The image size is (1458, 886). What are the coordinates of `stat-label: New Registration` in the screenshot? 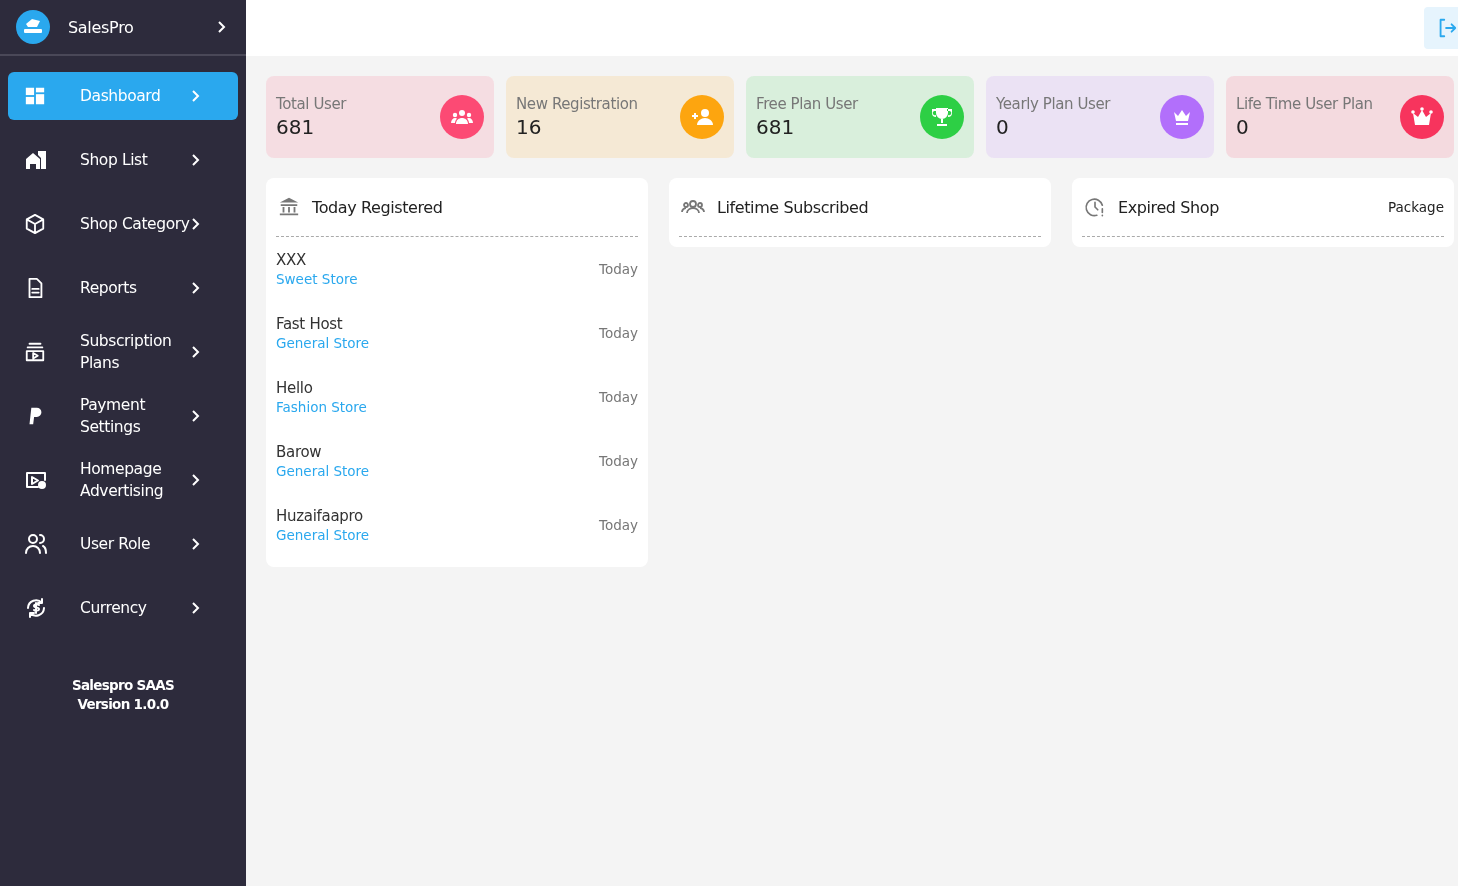 It's located at (577, 104).